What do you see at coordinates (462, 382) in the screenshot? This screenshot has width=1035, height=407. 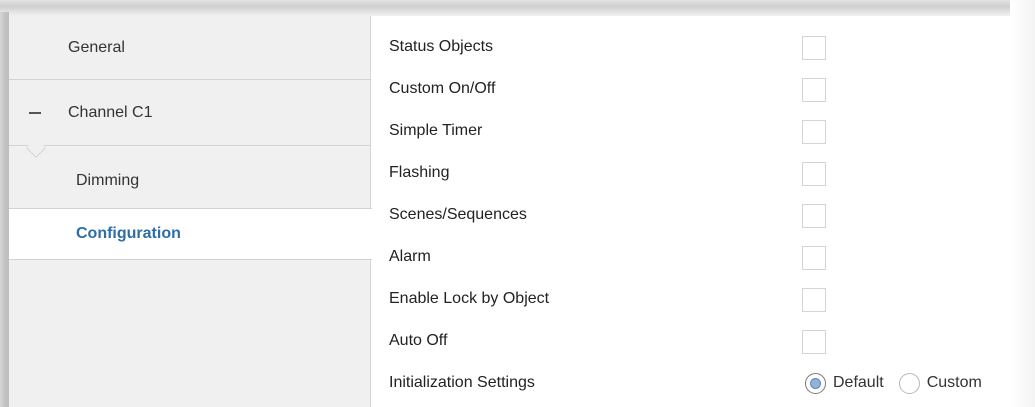 I see `param-label: Initialization Settings` at bounding box center [462, 382].